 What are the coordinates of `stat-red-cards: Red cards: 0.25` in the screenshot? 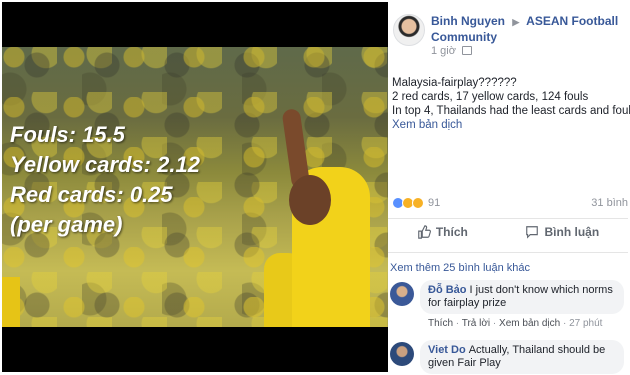 It's located at (91, 194).